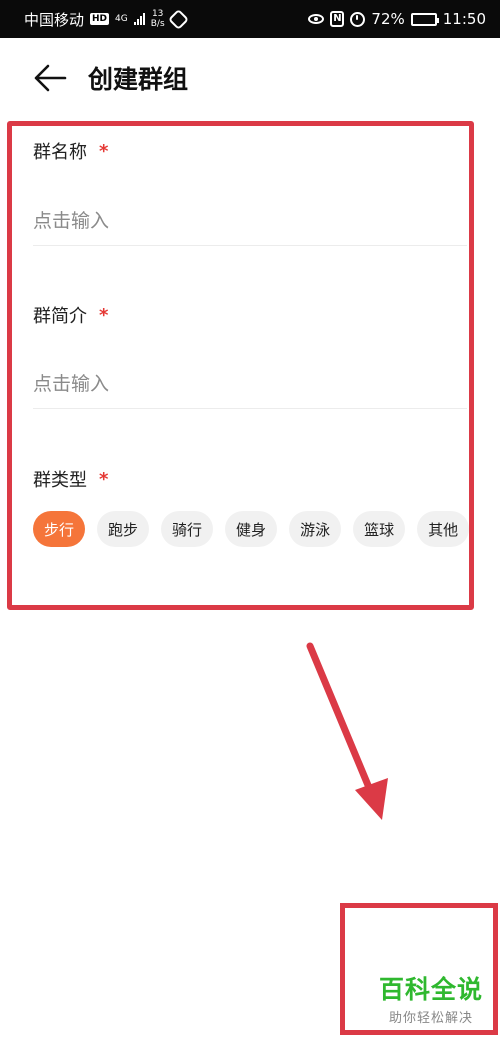 Image resolution: width=500 pixels, height=1038 pixels. What do you see at coordinates (157, 24) in the screenshot?
I see `speed-unit: B/s` at bounding box center [157, 24].